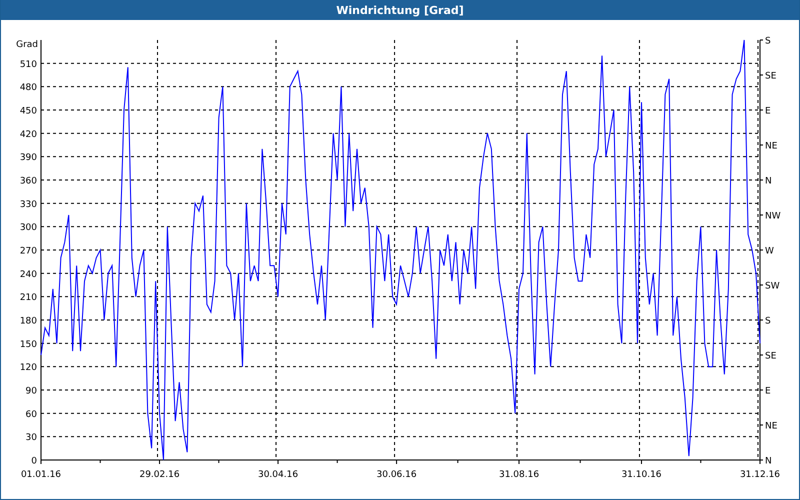 Image resolution: width=800 pixels, height=500 pixels. What do you see at coordinates (28, 111) in the screenshot?
I see `y-tick-label: 450` at bounding box center [28, 111].